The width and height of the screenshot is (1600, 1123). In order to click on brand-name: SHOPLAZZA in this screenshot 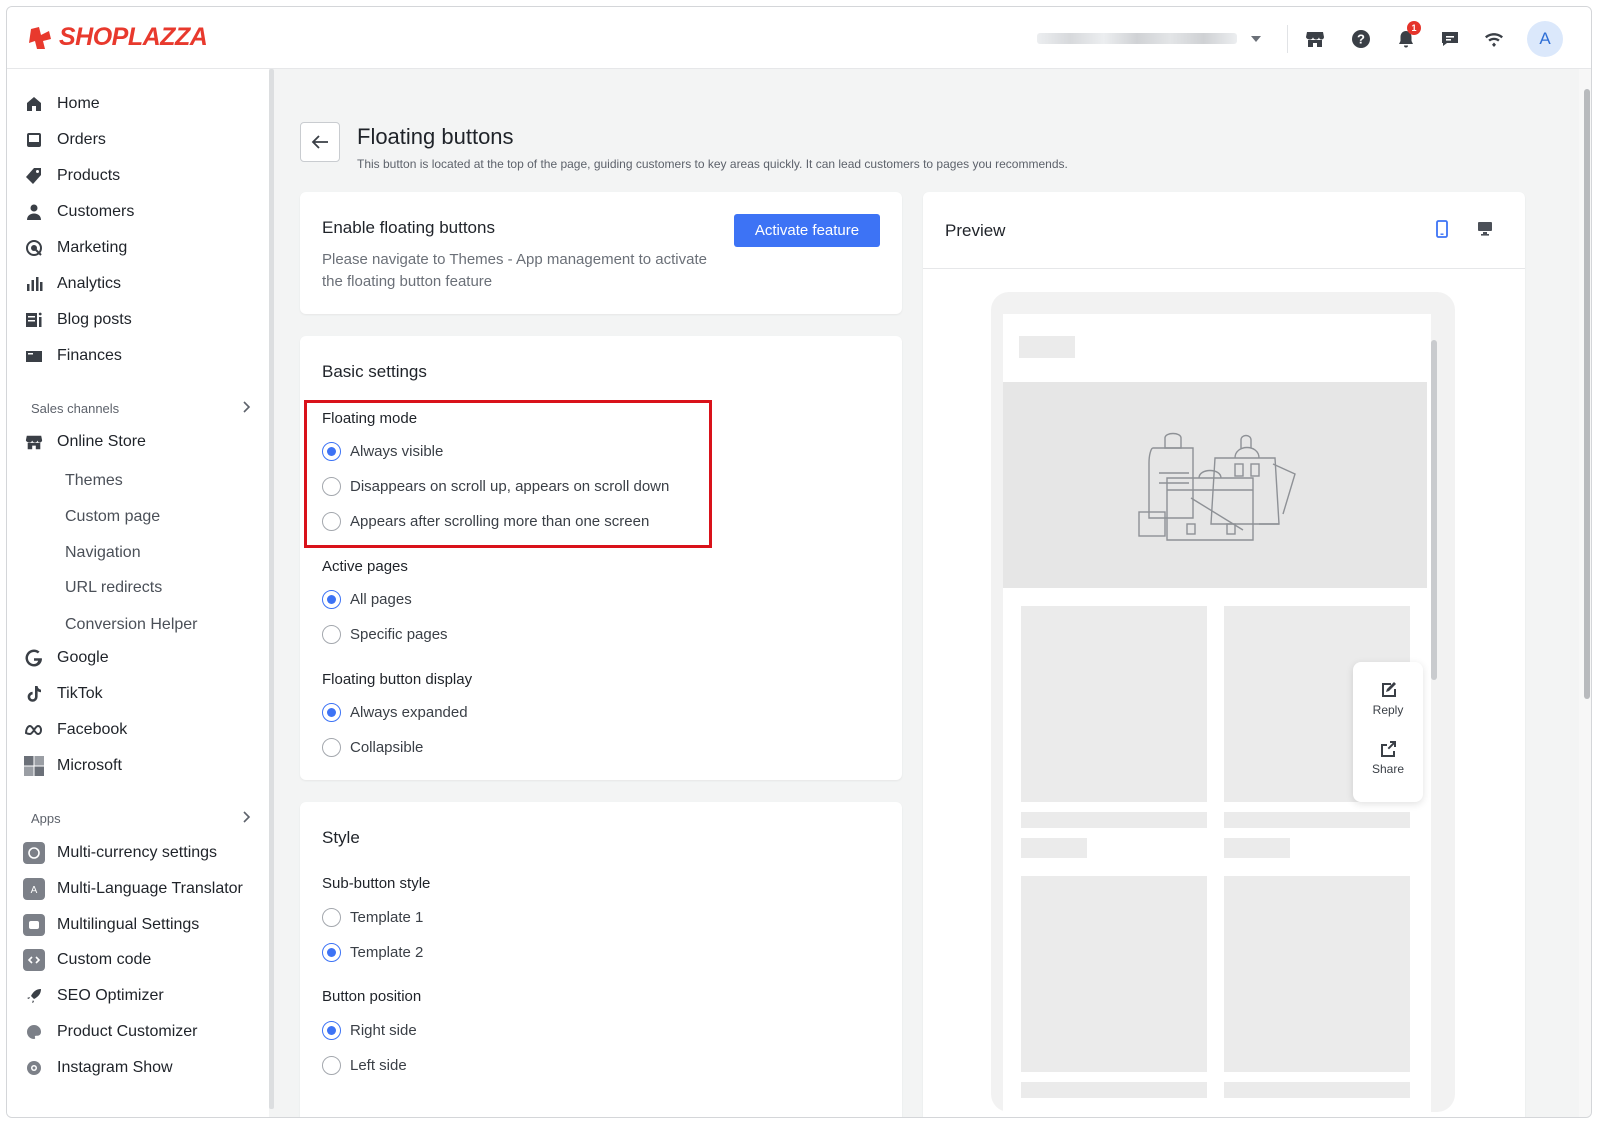, I will do `click(133, 37)`.